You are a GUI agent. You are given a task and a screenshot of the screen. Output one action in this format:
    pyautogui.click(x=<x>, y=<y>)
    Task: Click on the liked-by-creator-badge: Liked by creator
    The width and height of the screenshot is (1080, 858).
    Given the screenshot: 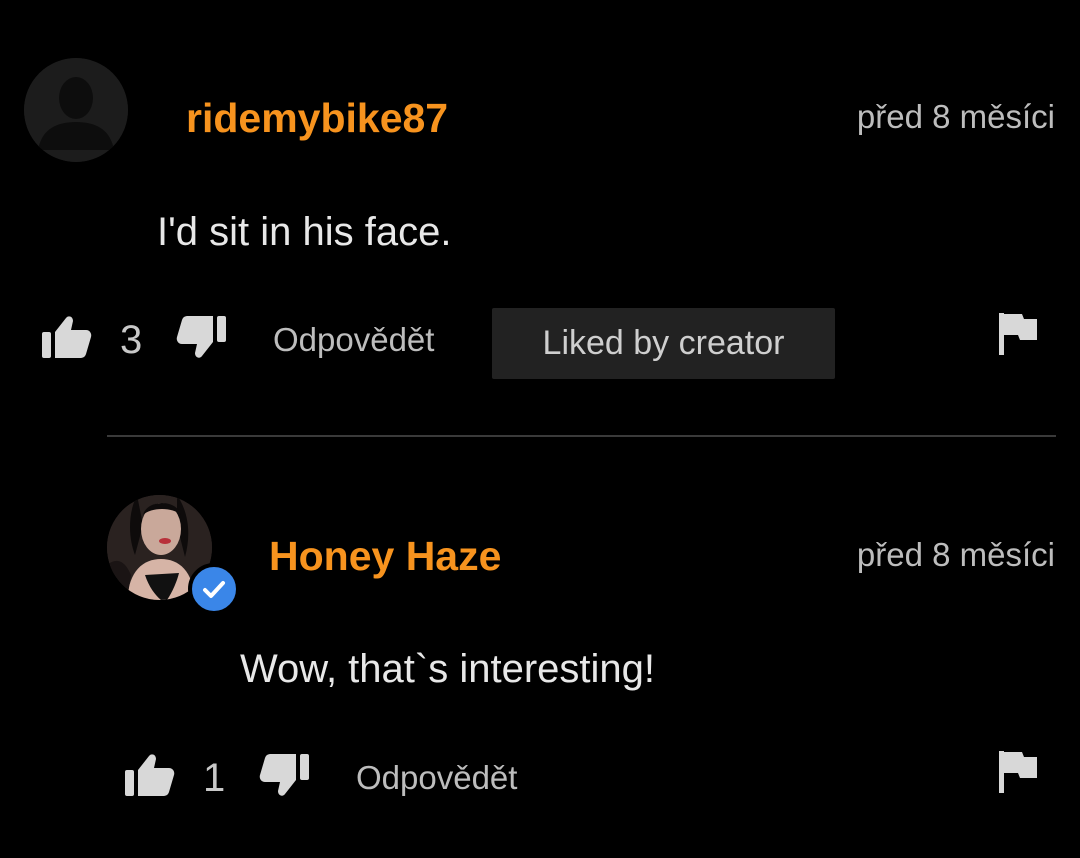 What is the action you would take?
    pyautogui.click(x=663, y=343)
    